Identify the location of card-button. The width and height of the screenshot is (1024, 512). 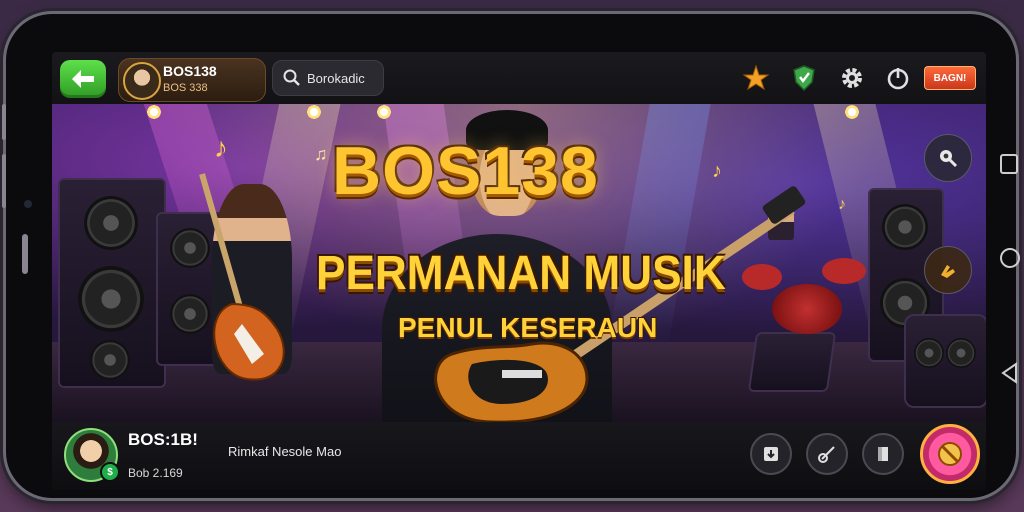
(883, 454).